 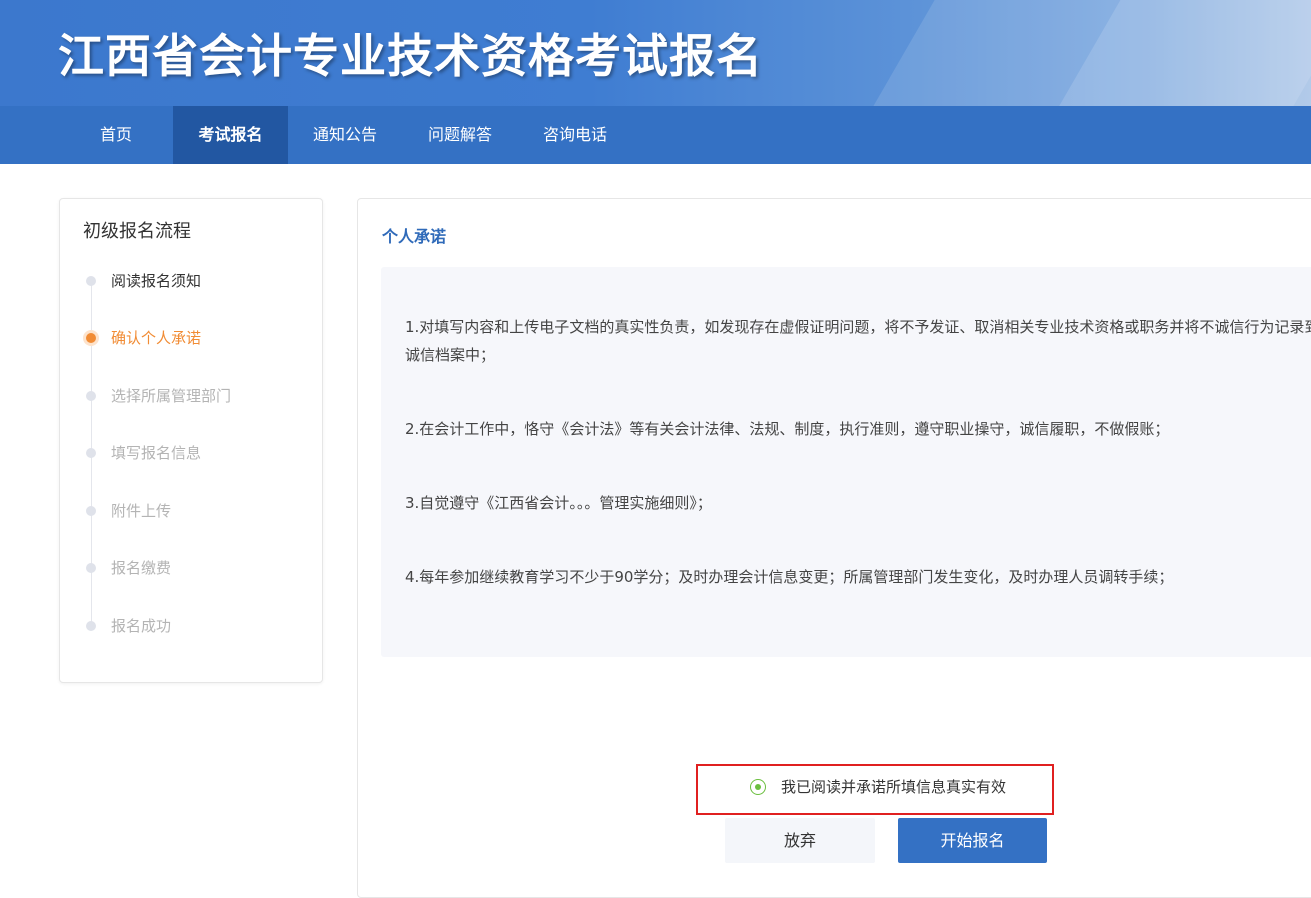 What do you see at coordinates (191, 511) in the screenshot?
I see `step-upload-attachments: 附件上传` at bounding box center [191, 511].